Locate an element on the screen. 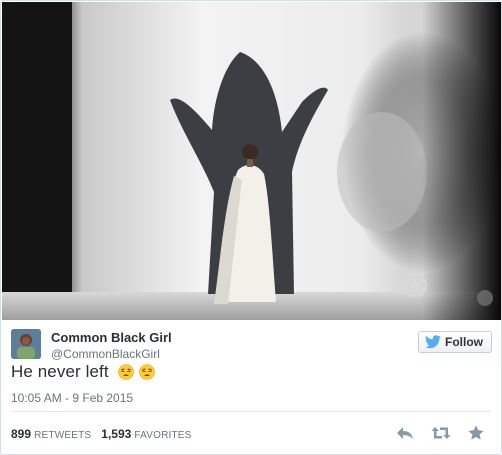 The width and height of the screenshot is (502, 455). screen-name: @CommonBlackGirl is located at coordinates (105, 354).